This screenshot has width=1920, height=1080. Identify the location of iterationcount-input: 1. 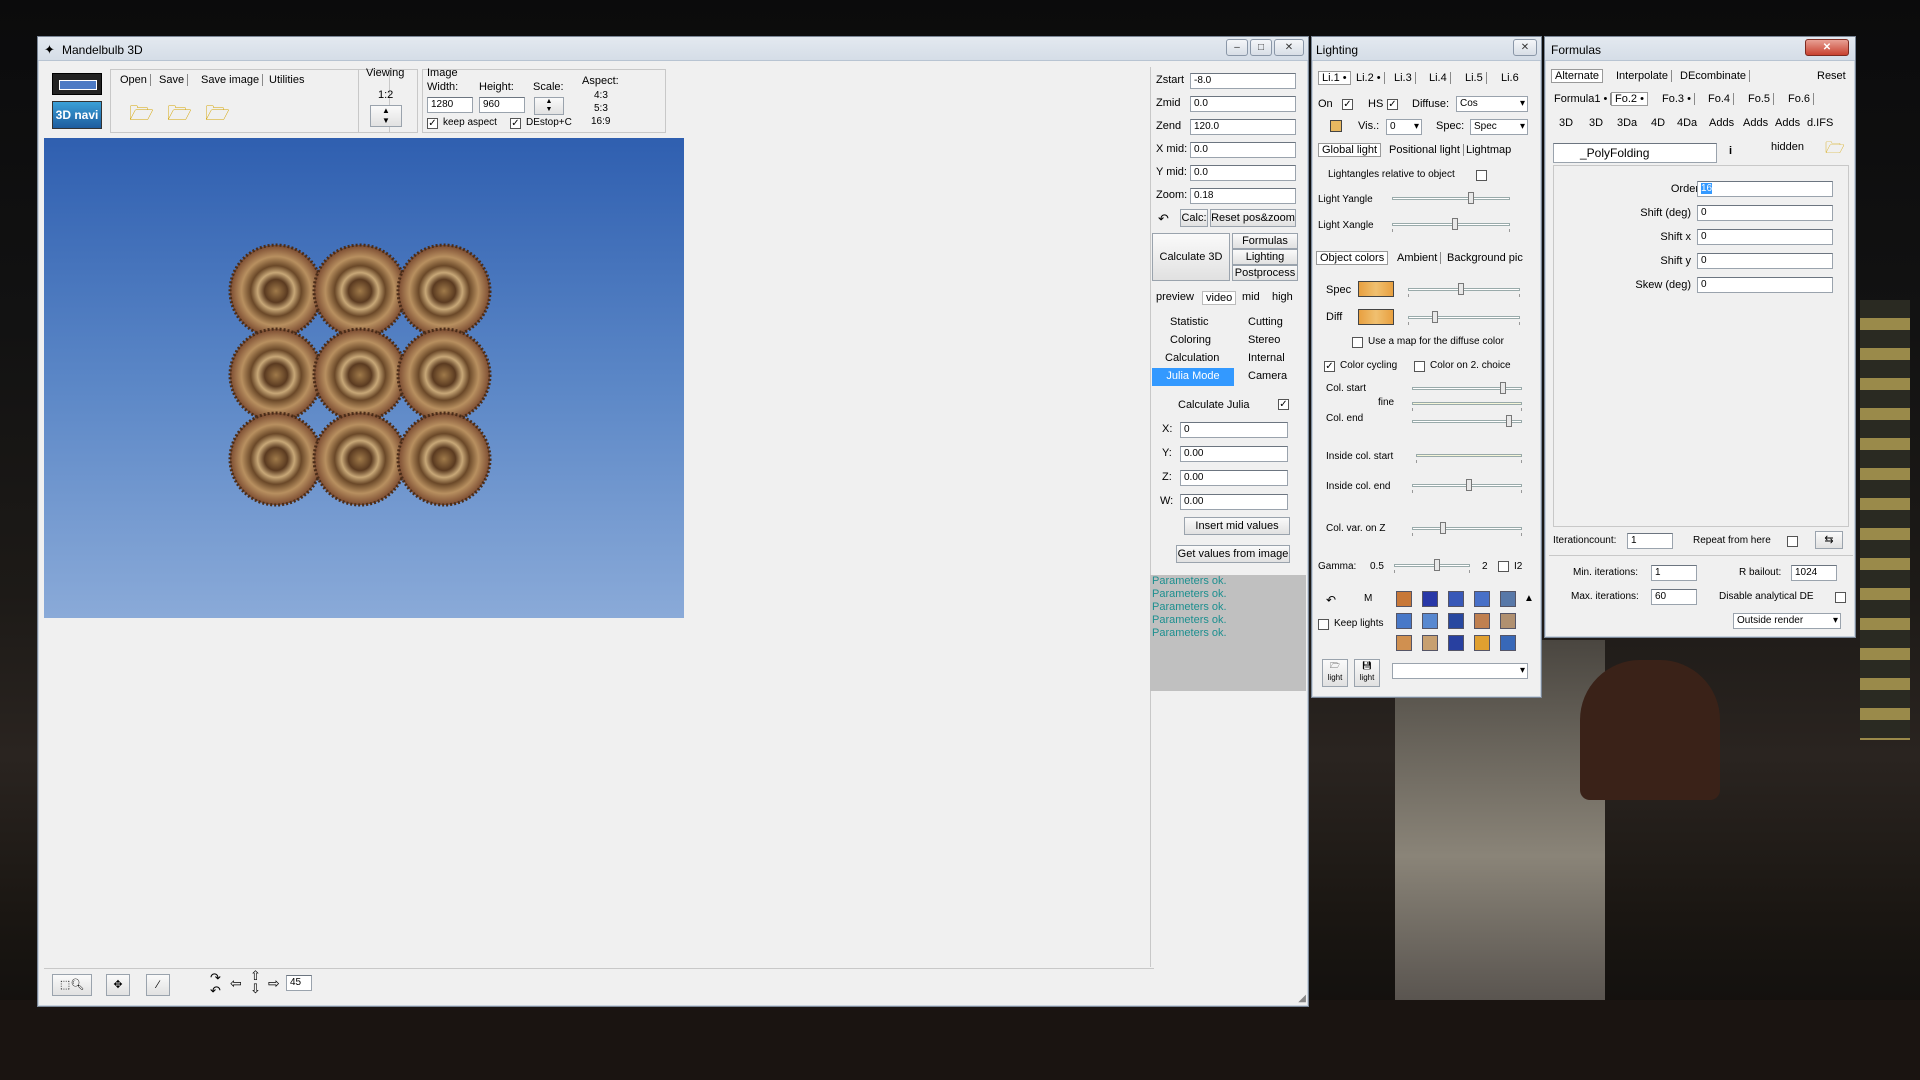
(1650, 541).